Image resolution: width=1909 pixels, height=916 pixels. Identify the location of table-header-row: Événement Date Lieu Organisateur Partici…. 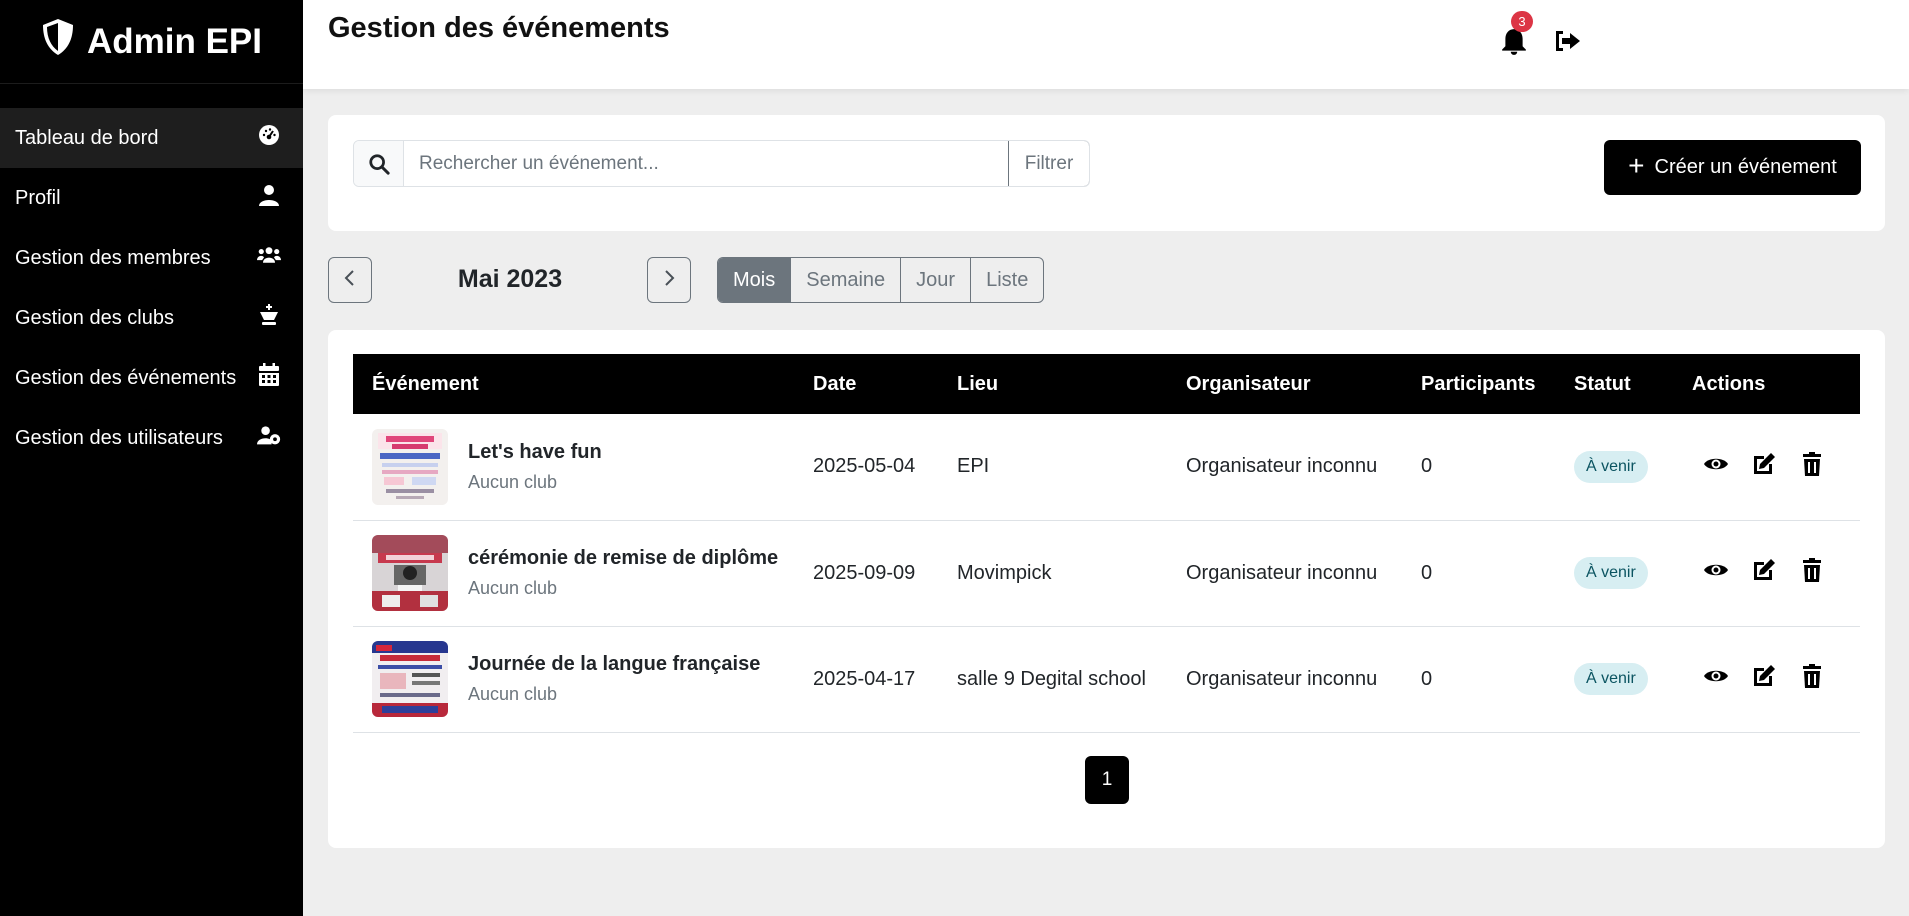
(1106, 384).